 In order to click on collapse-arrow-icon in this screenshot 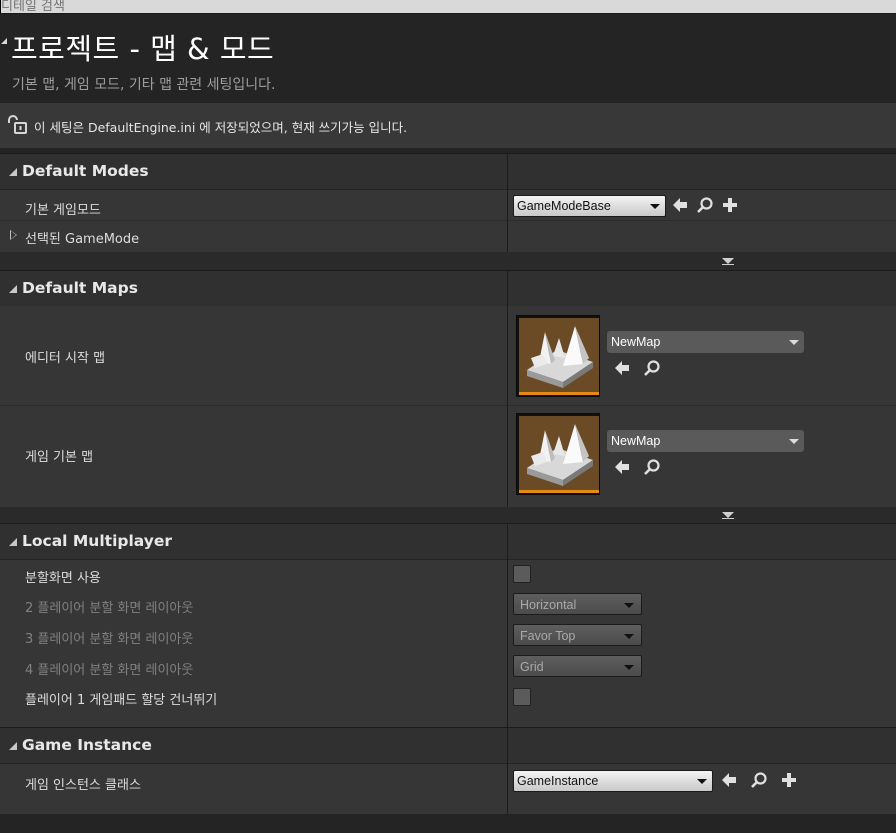, I will do `click(4, 41)`.